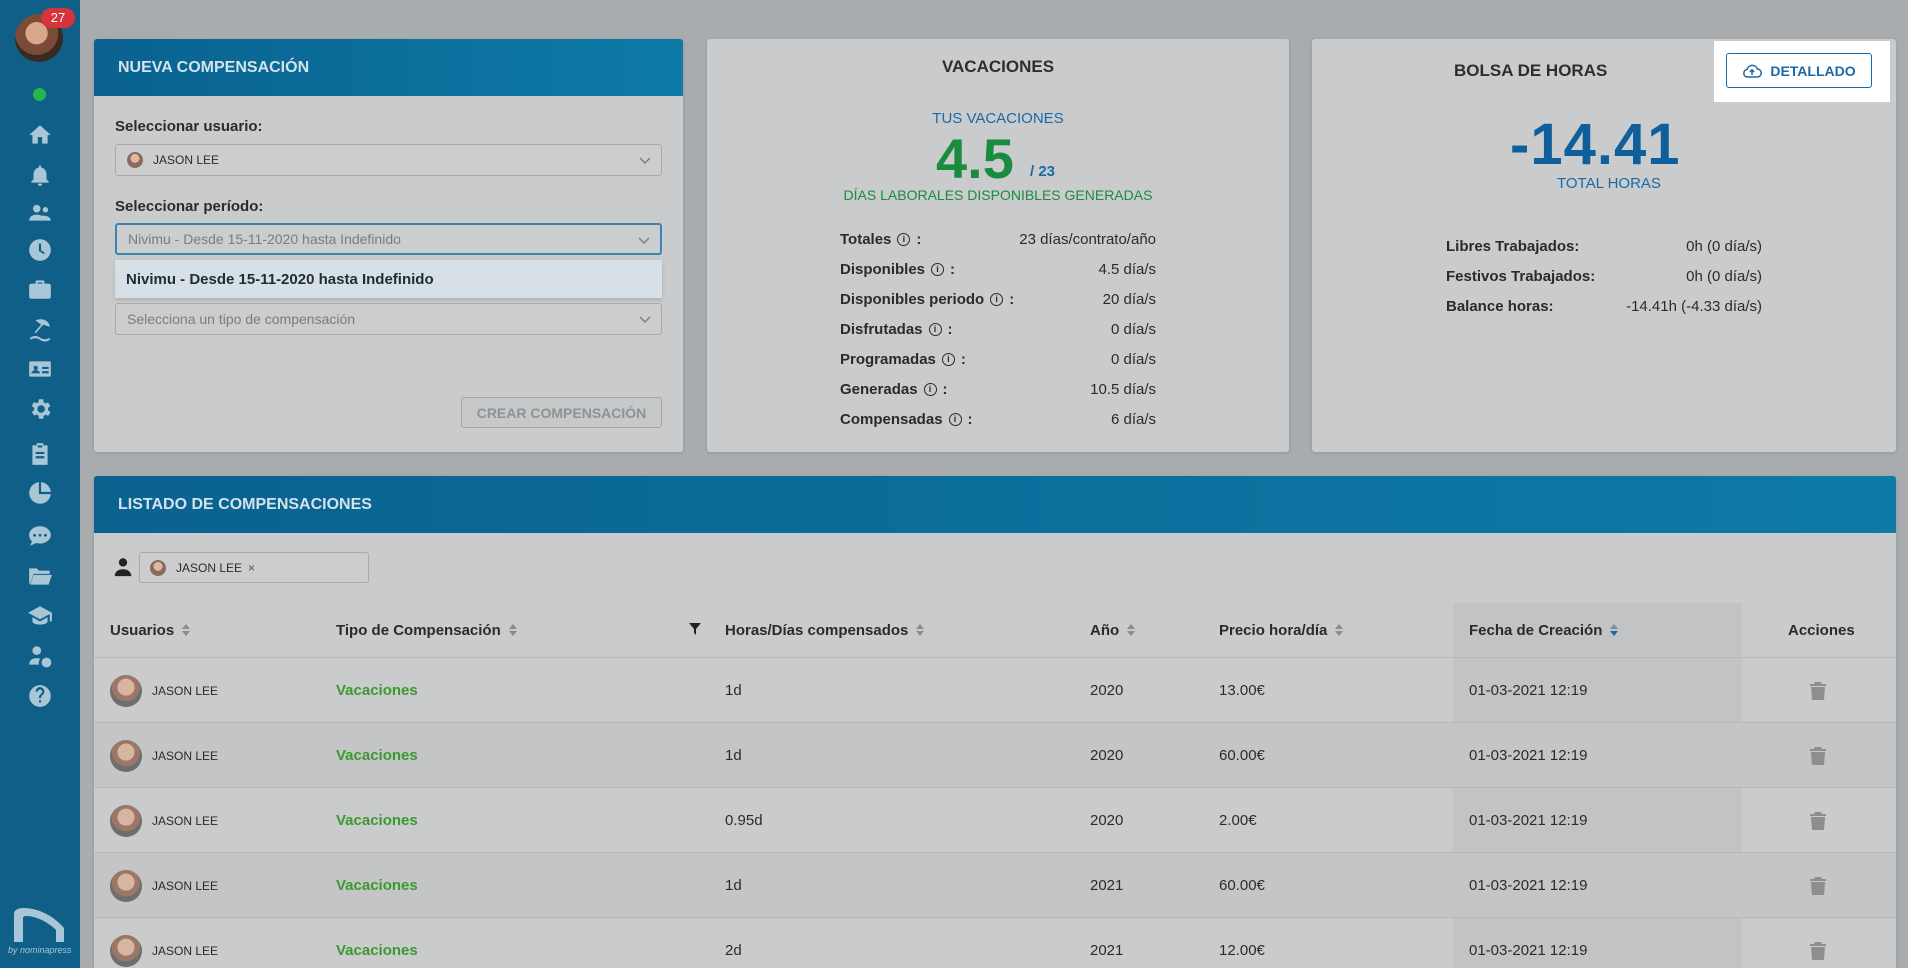 Image resolution: width=1908 pixels, height=968 pixels. I want to click on year-cell: 2020, so click(1107, 755).